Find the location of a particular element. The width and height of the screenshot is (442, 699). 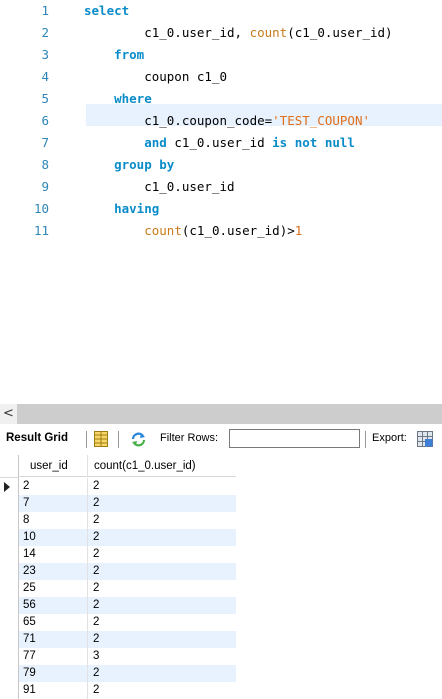

code-line: 2 c1_0.user_id, count(c1_0.user_id) is located at coordinates (221, 33).